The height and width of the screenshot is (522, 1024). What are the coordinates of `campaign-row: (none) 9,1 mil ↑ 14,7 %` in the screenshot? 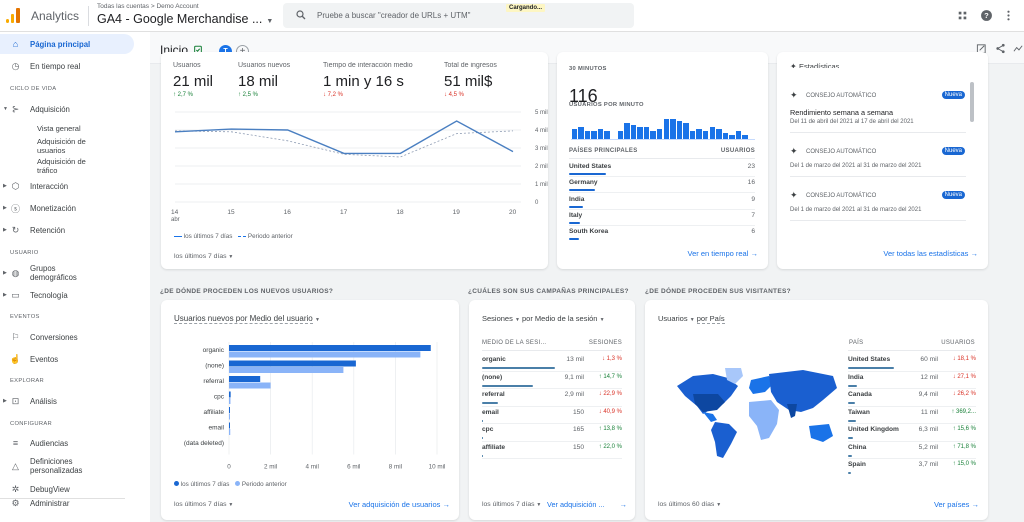 It's located at (552, 381).